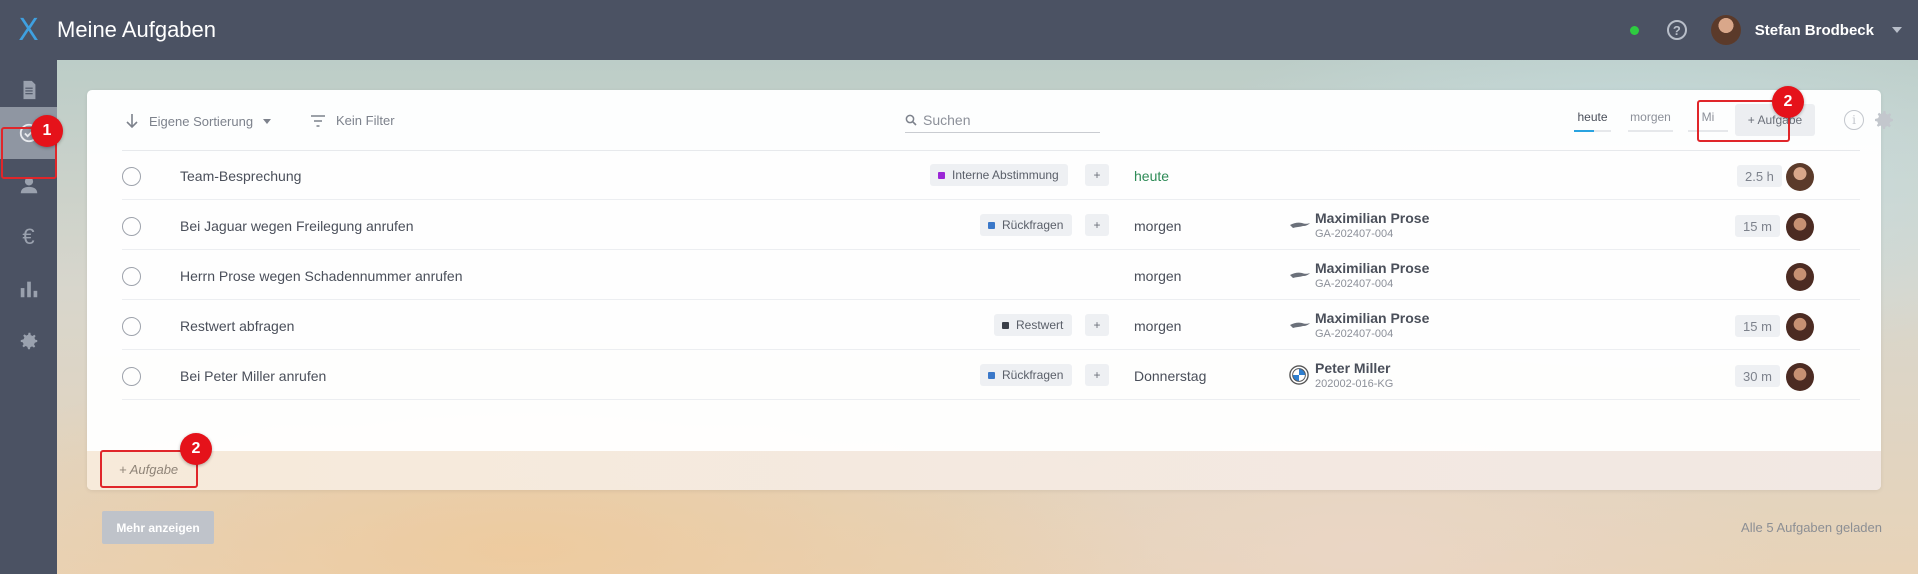 The height and width of the screenshot is (574, 1918). I want to click on help-icon: ?, so click(1676, 30).